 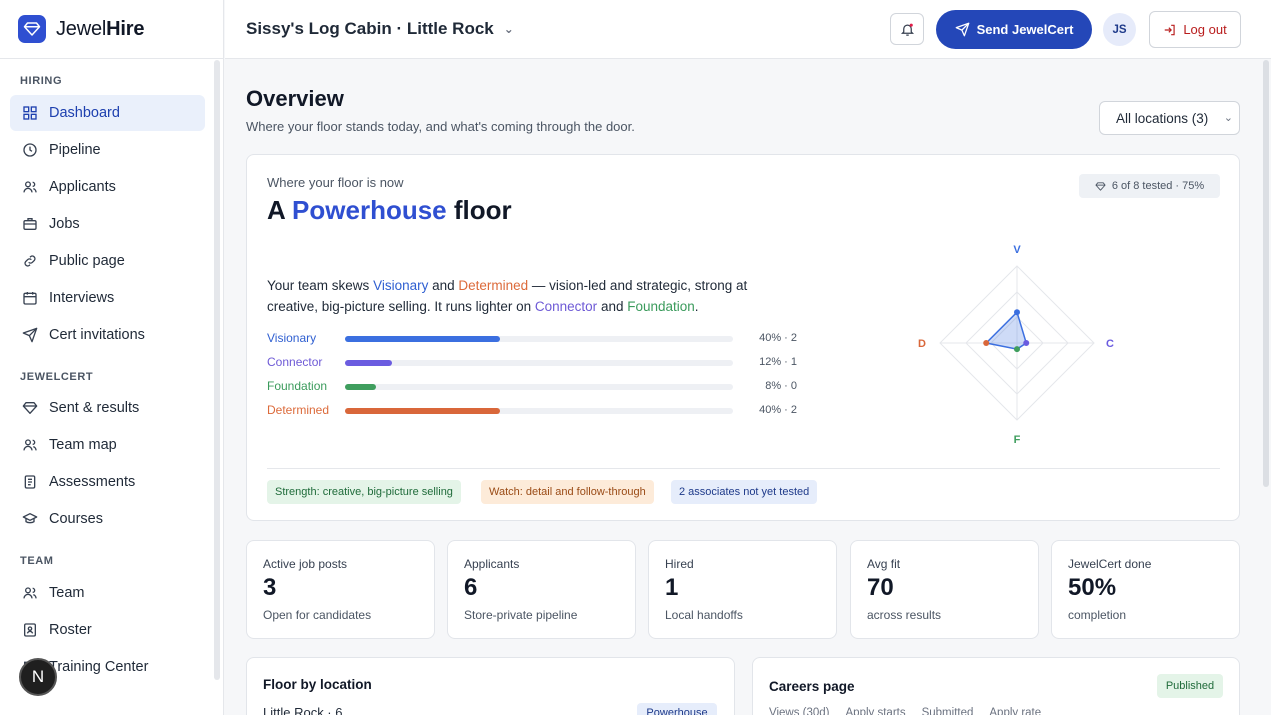 What do you see at coordinates (742, 589) in the screenshot?
I see `stat-hired: Hired 1 Local handoffs` at bounding box center [742, 589].